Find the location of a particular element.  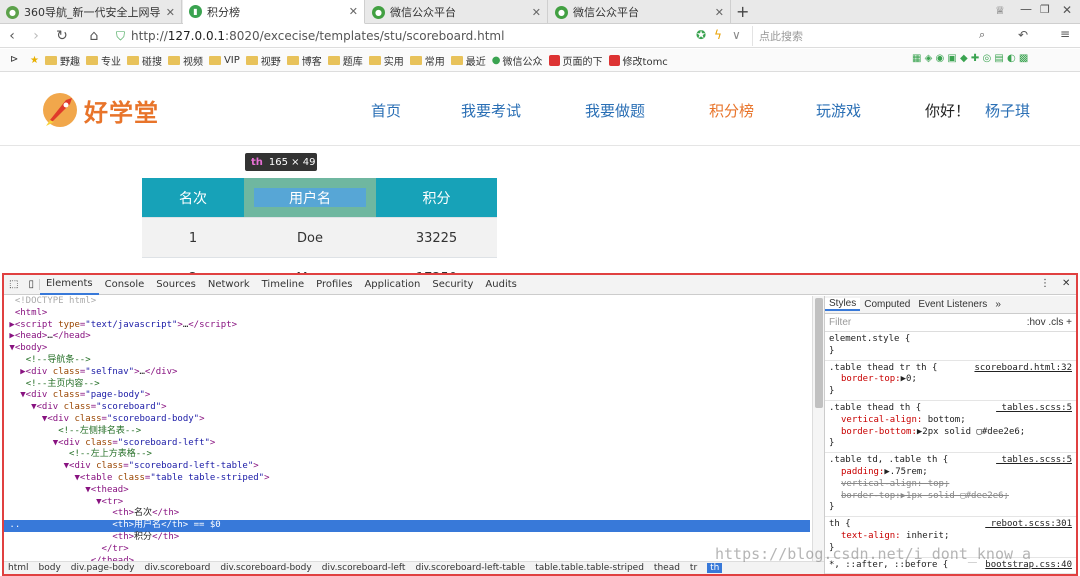

dom-line: <th>积分</th> is located at coordinates (407, 538).